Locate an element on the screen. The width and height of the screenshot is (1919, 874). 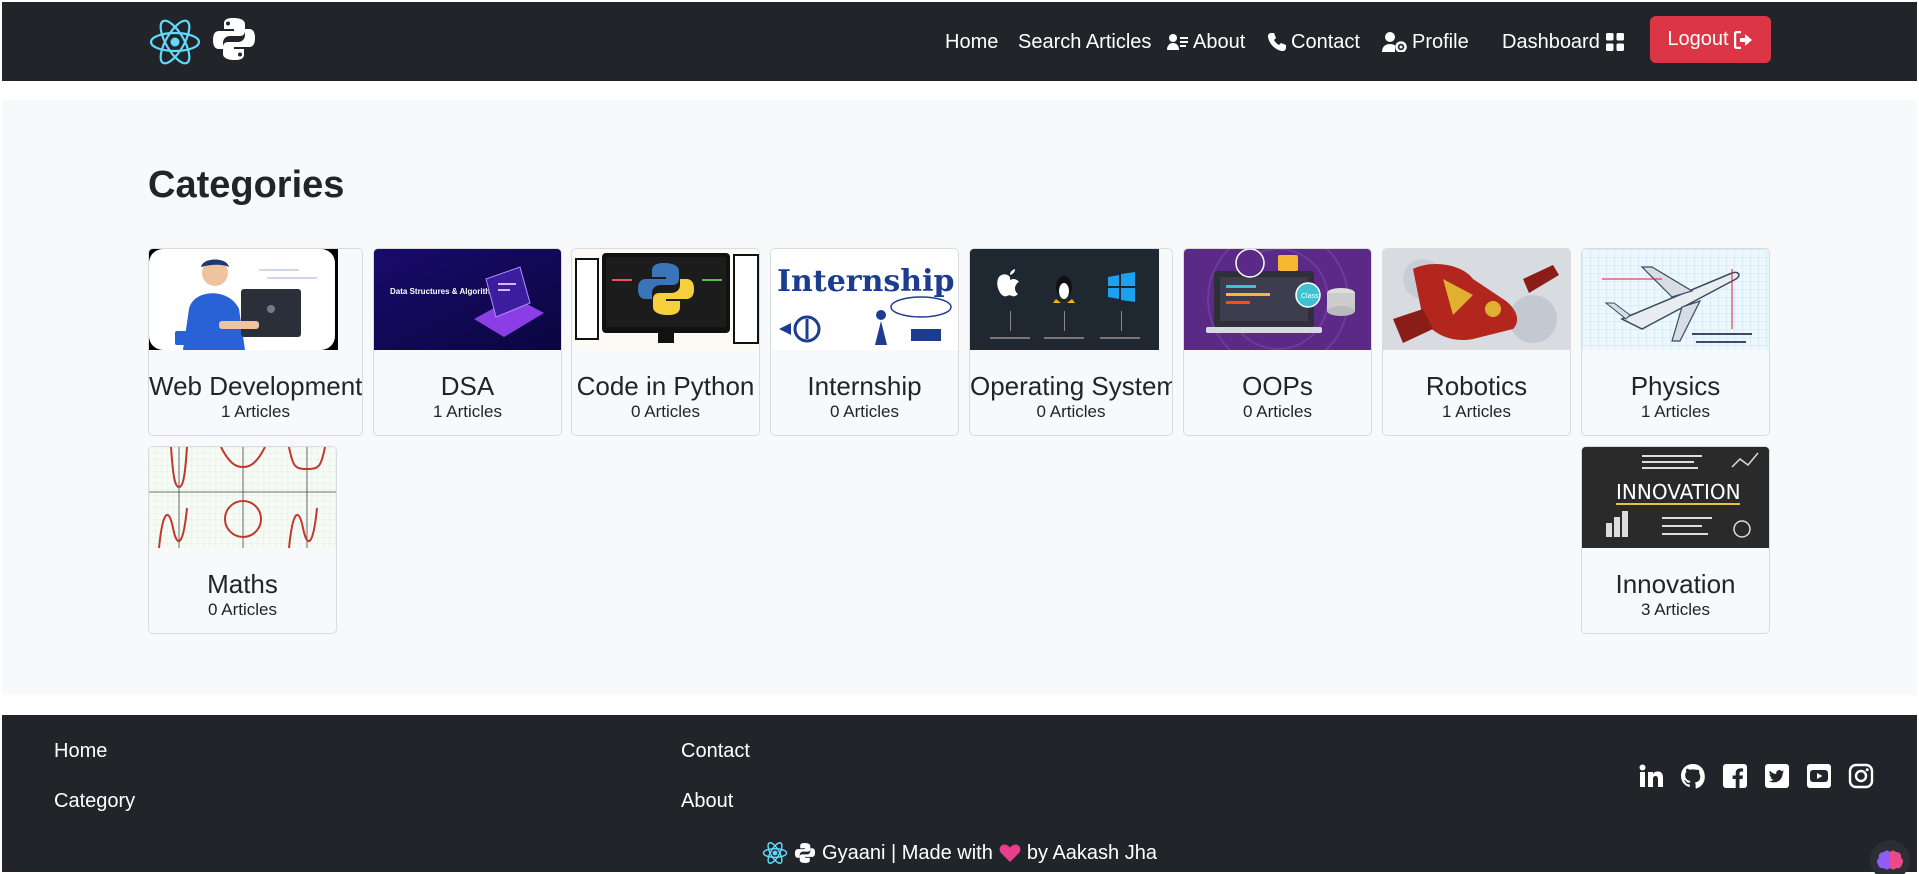
category-name: Code in Python is located at coordinates (665, 386).